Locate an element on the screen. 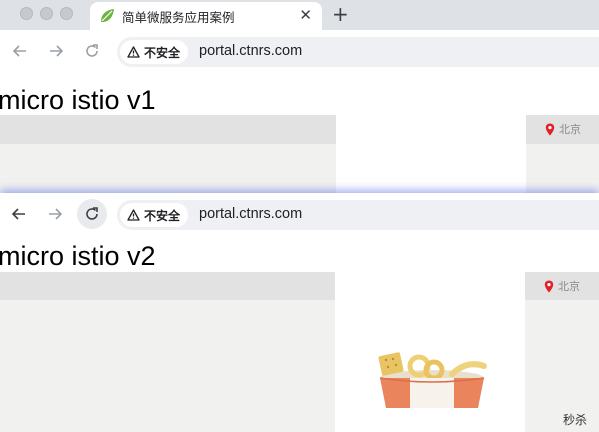 Image resolution: width=599 pixels, height=432 pixels. minimize-window-button is located at coordinates (46, 13).